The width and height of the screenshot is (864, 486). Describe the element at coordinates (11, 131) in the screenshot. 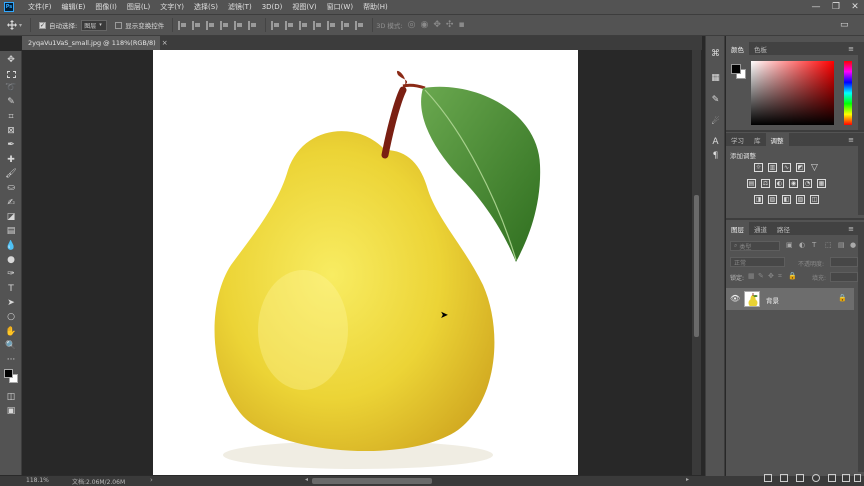

I see `frame-tool-icon: ⊠` at that location.